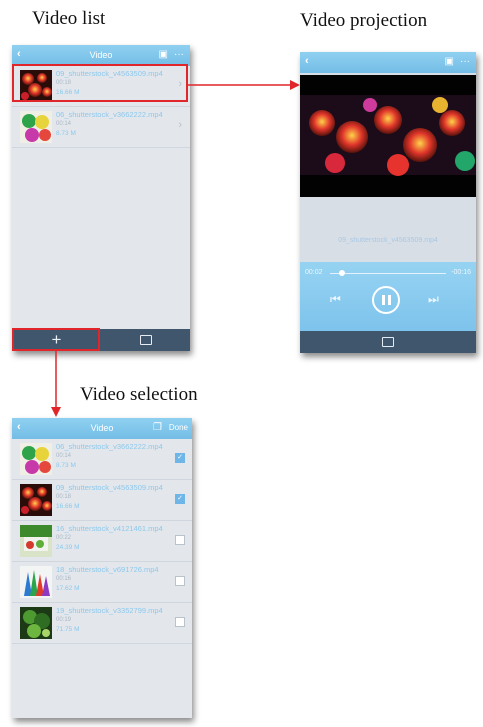 Image resolution: width=483 pixels, height=727 pixels. I want to click on video-frame, so click(388, 136).